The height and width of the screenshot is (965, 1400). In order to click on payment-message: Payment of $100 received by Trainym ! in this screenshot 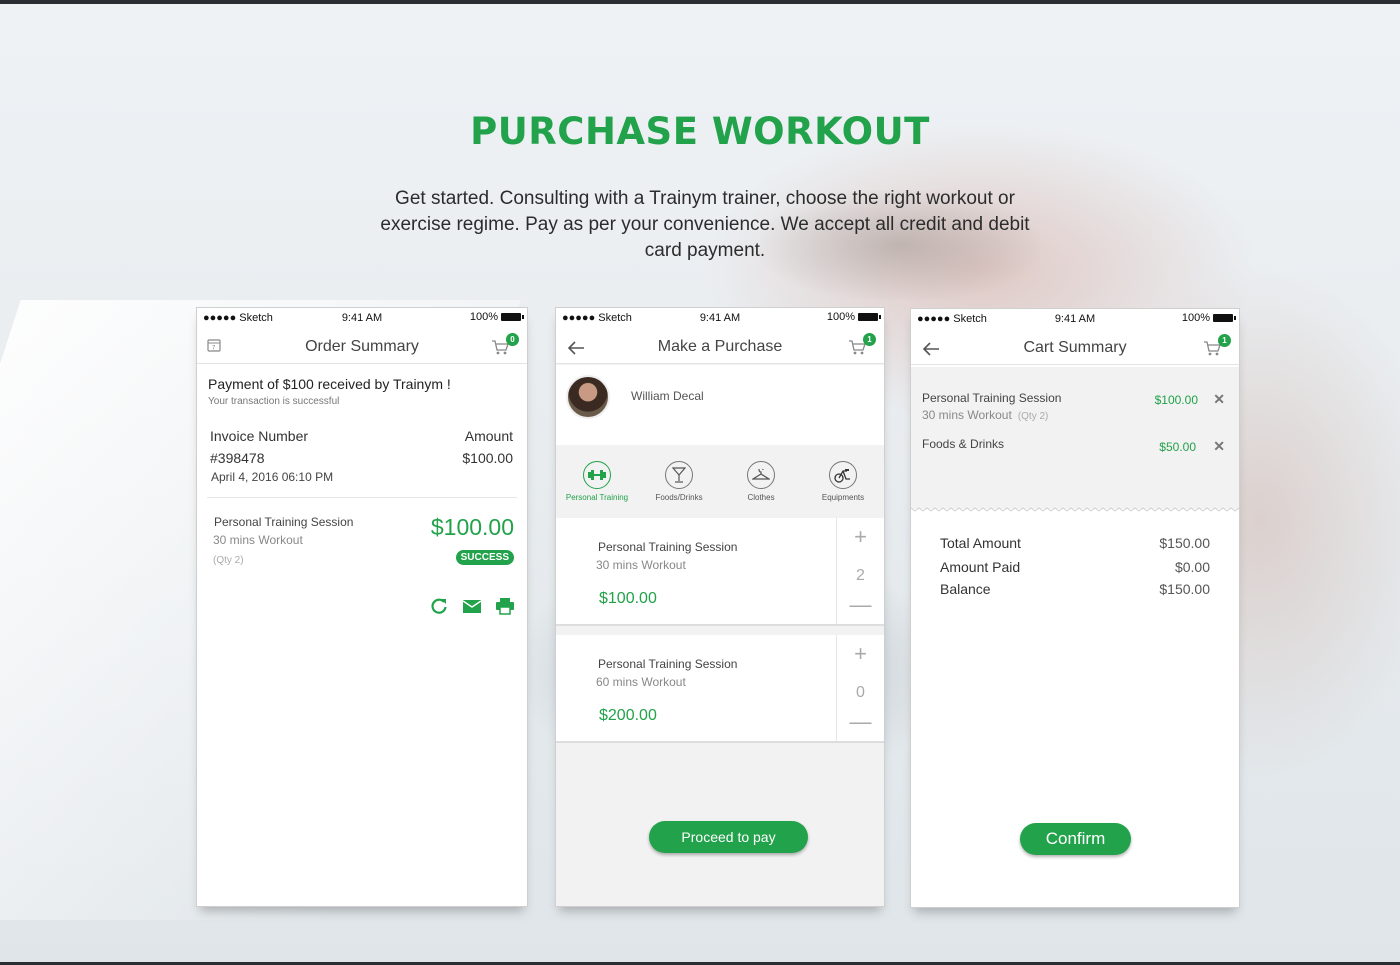, I will do `click(329, 384)`.